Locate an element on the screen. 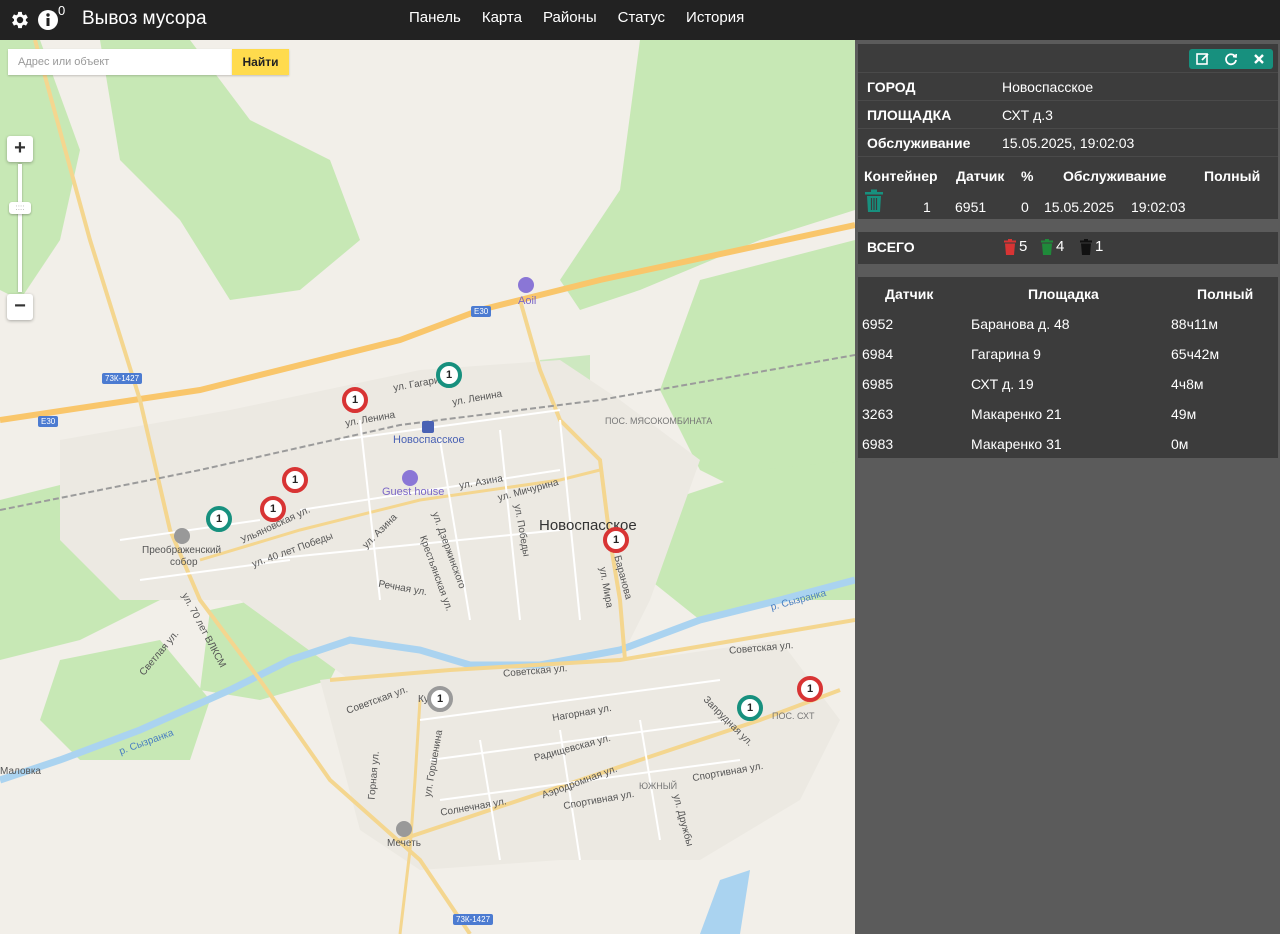 This screenshot has width=1280, height=934. totals-label: ВСЕГО is located at coordinates (891, 247).